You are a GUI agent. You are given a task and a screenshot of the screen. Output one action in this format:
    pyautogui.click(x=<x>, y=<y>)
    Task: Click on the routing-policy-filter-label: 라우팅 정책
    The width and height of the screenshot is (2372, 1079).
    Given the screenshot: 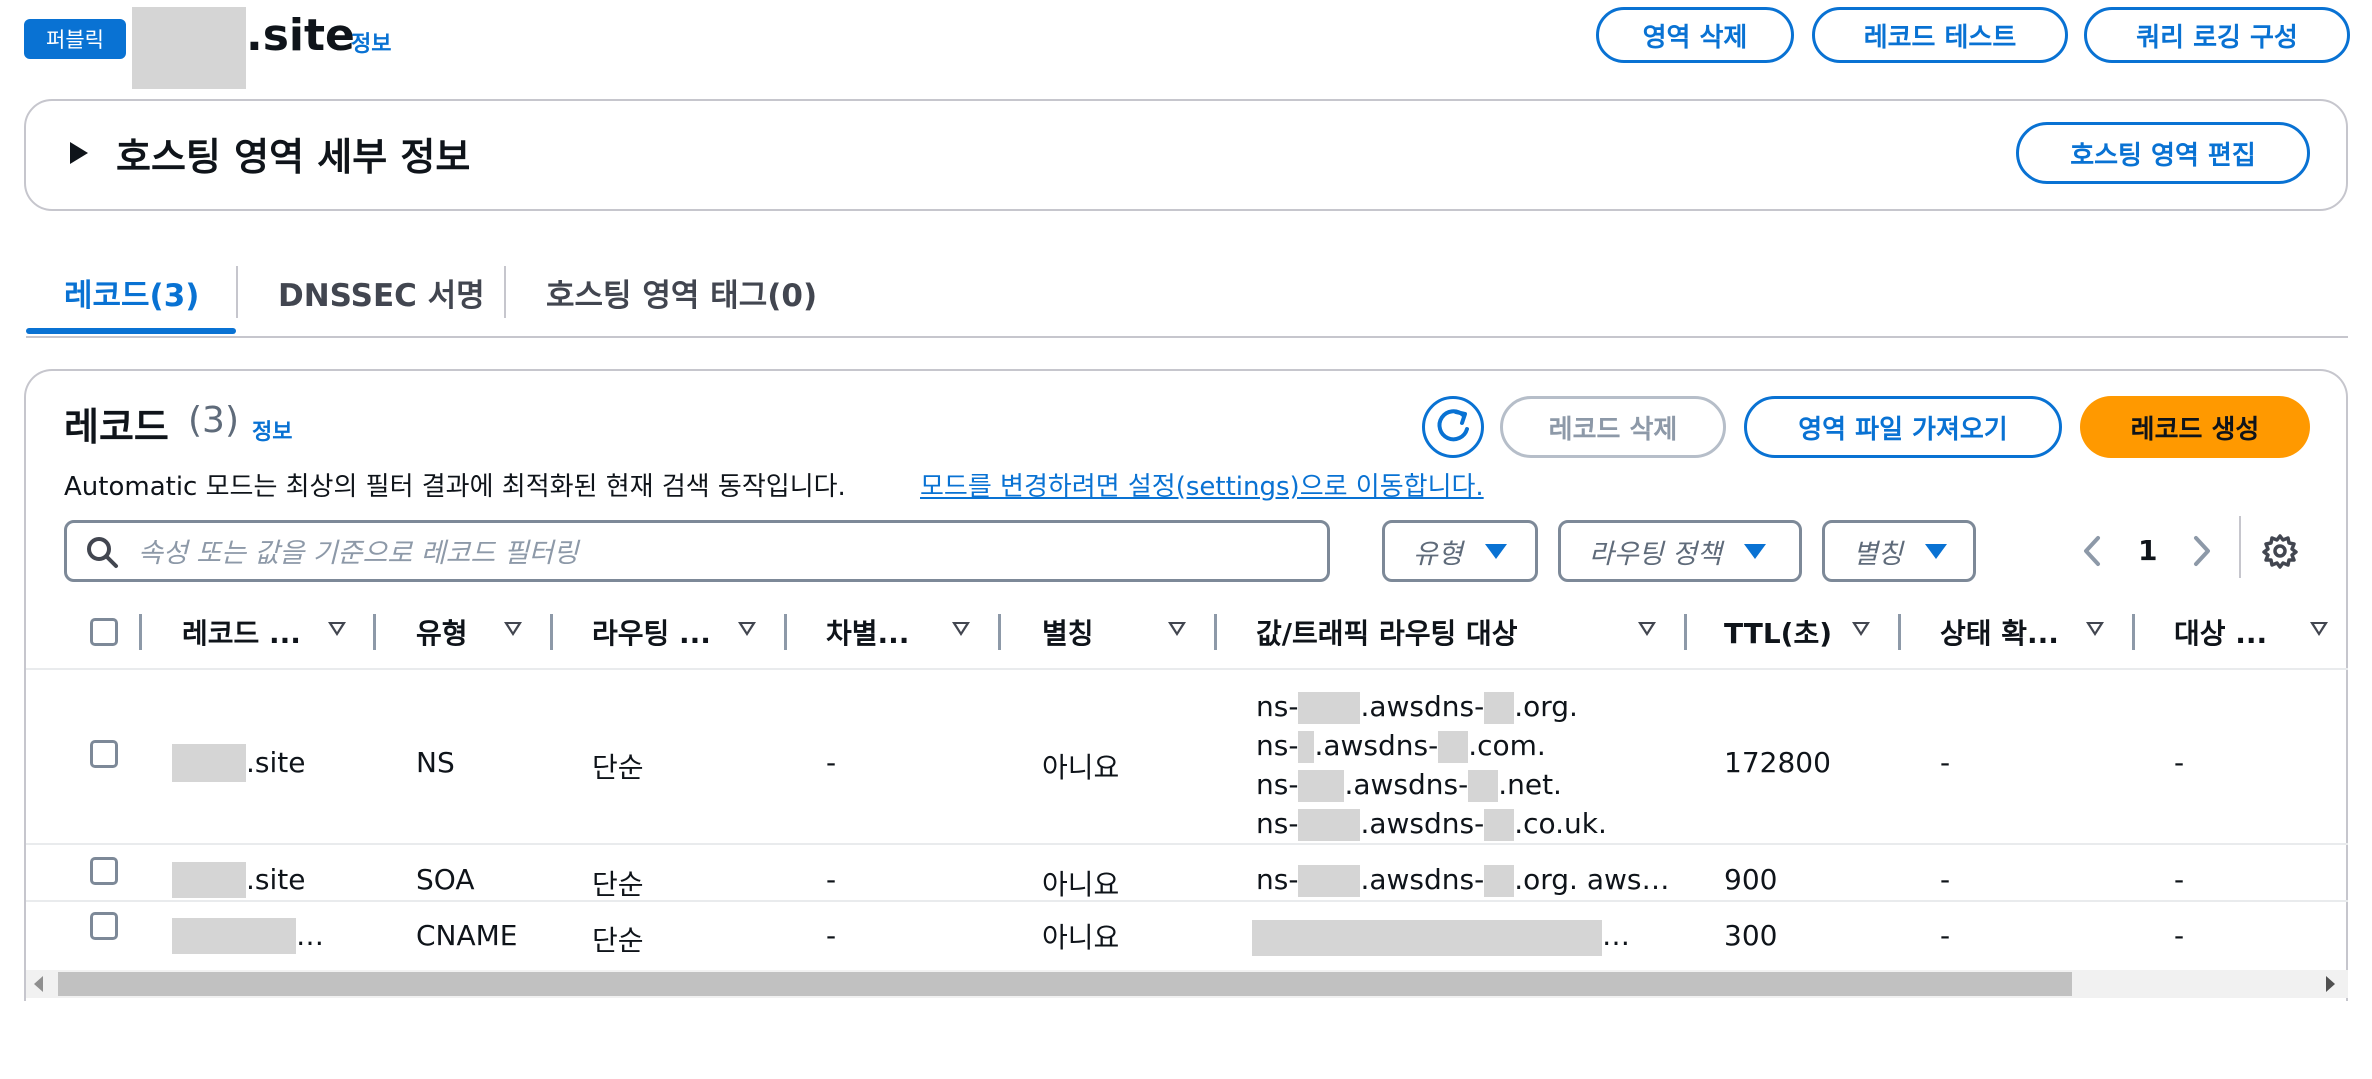 What is the action you would take?
    pyautogui.click(x=1655, y=554)
    